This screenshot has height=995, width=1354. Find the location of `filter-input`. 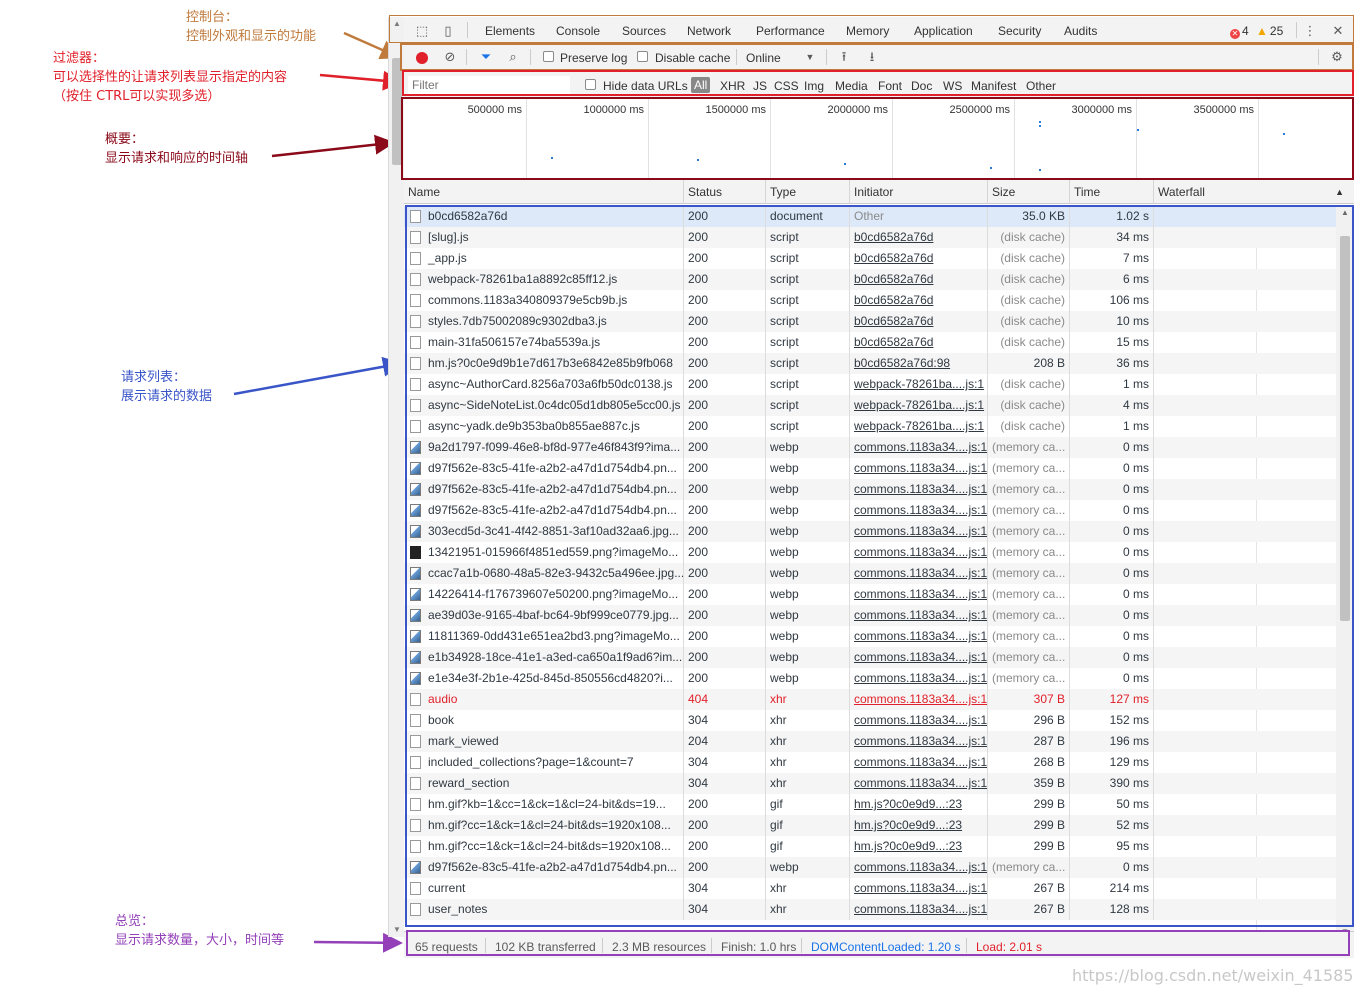

filter-input is located at coordinates (489, 85).